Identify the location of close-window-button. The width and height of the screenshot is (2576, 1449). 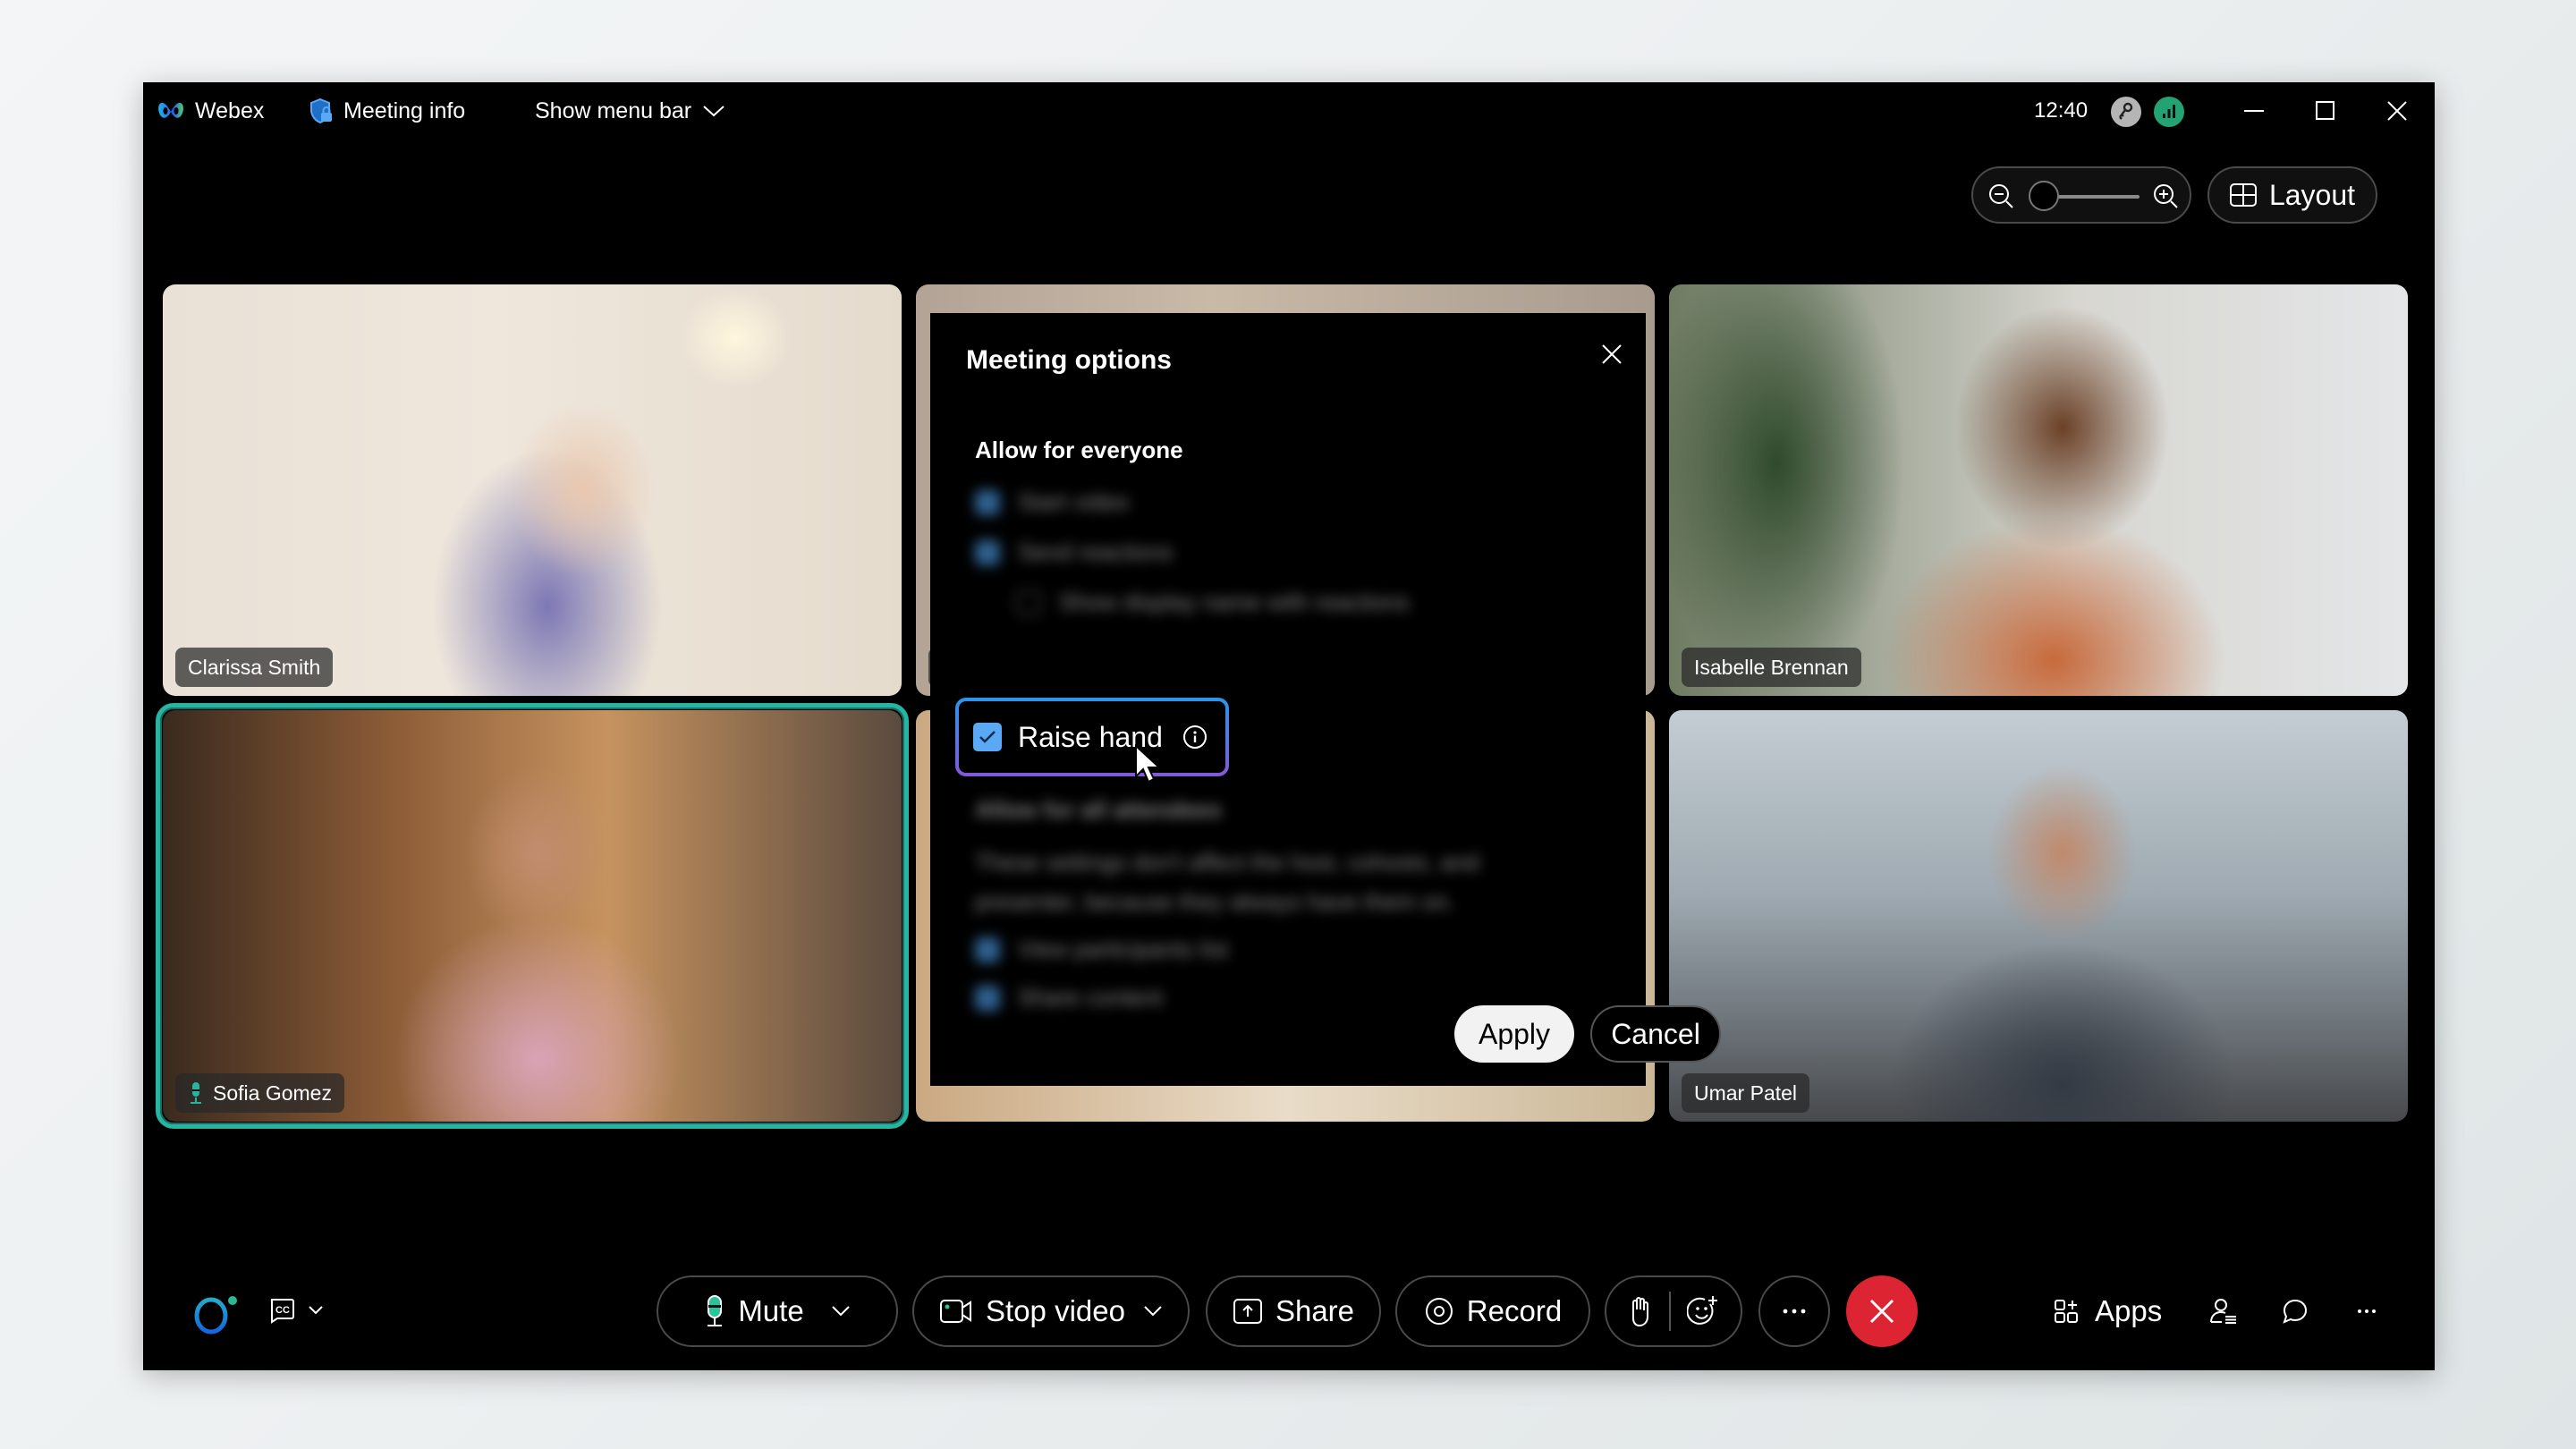
(2397, 111).